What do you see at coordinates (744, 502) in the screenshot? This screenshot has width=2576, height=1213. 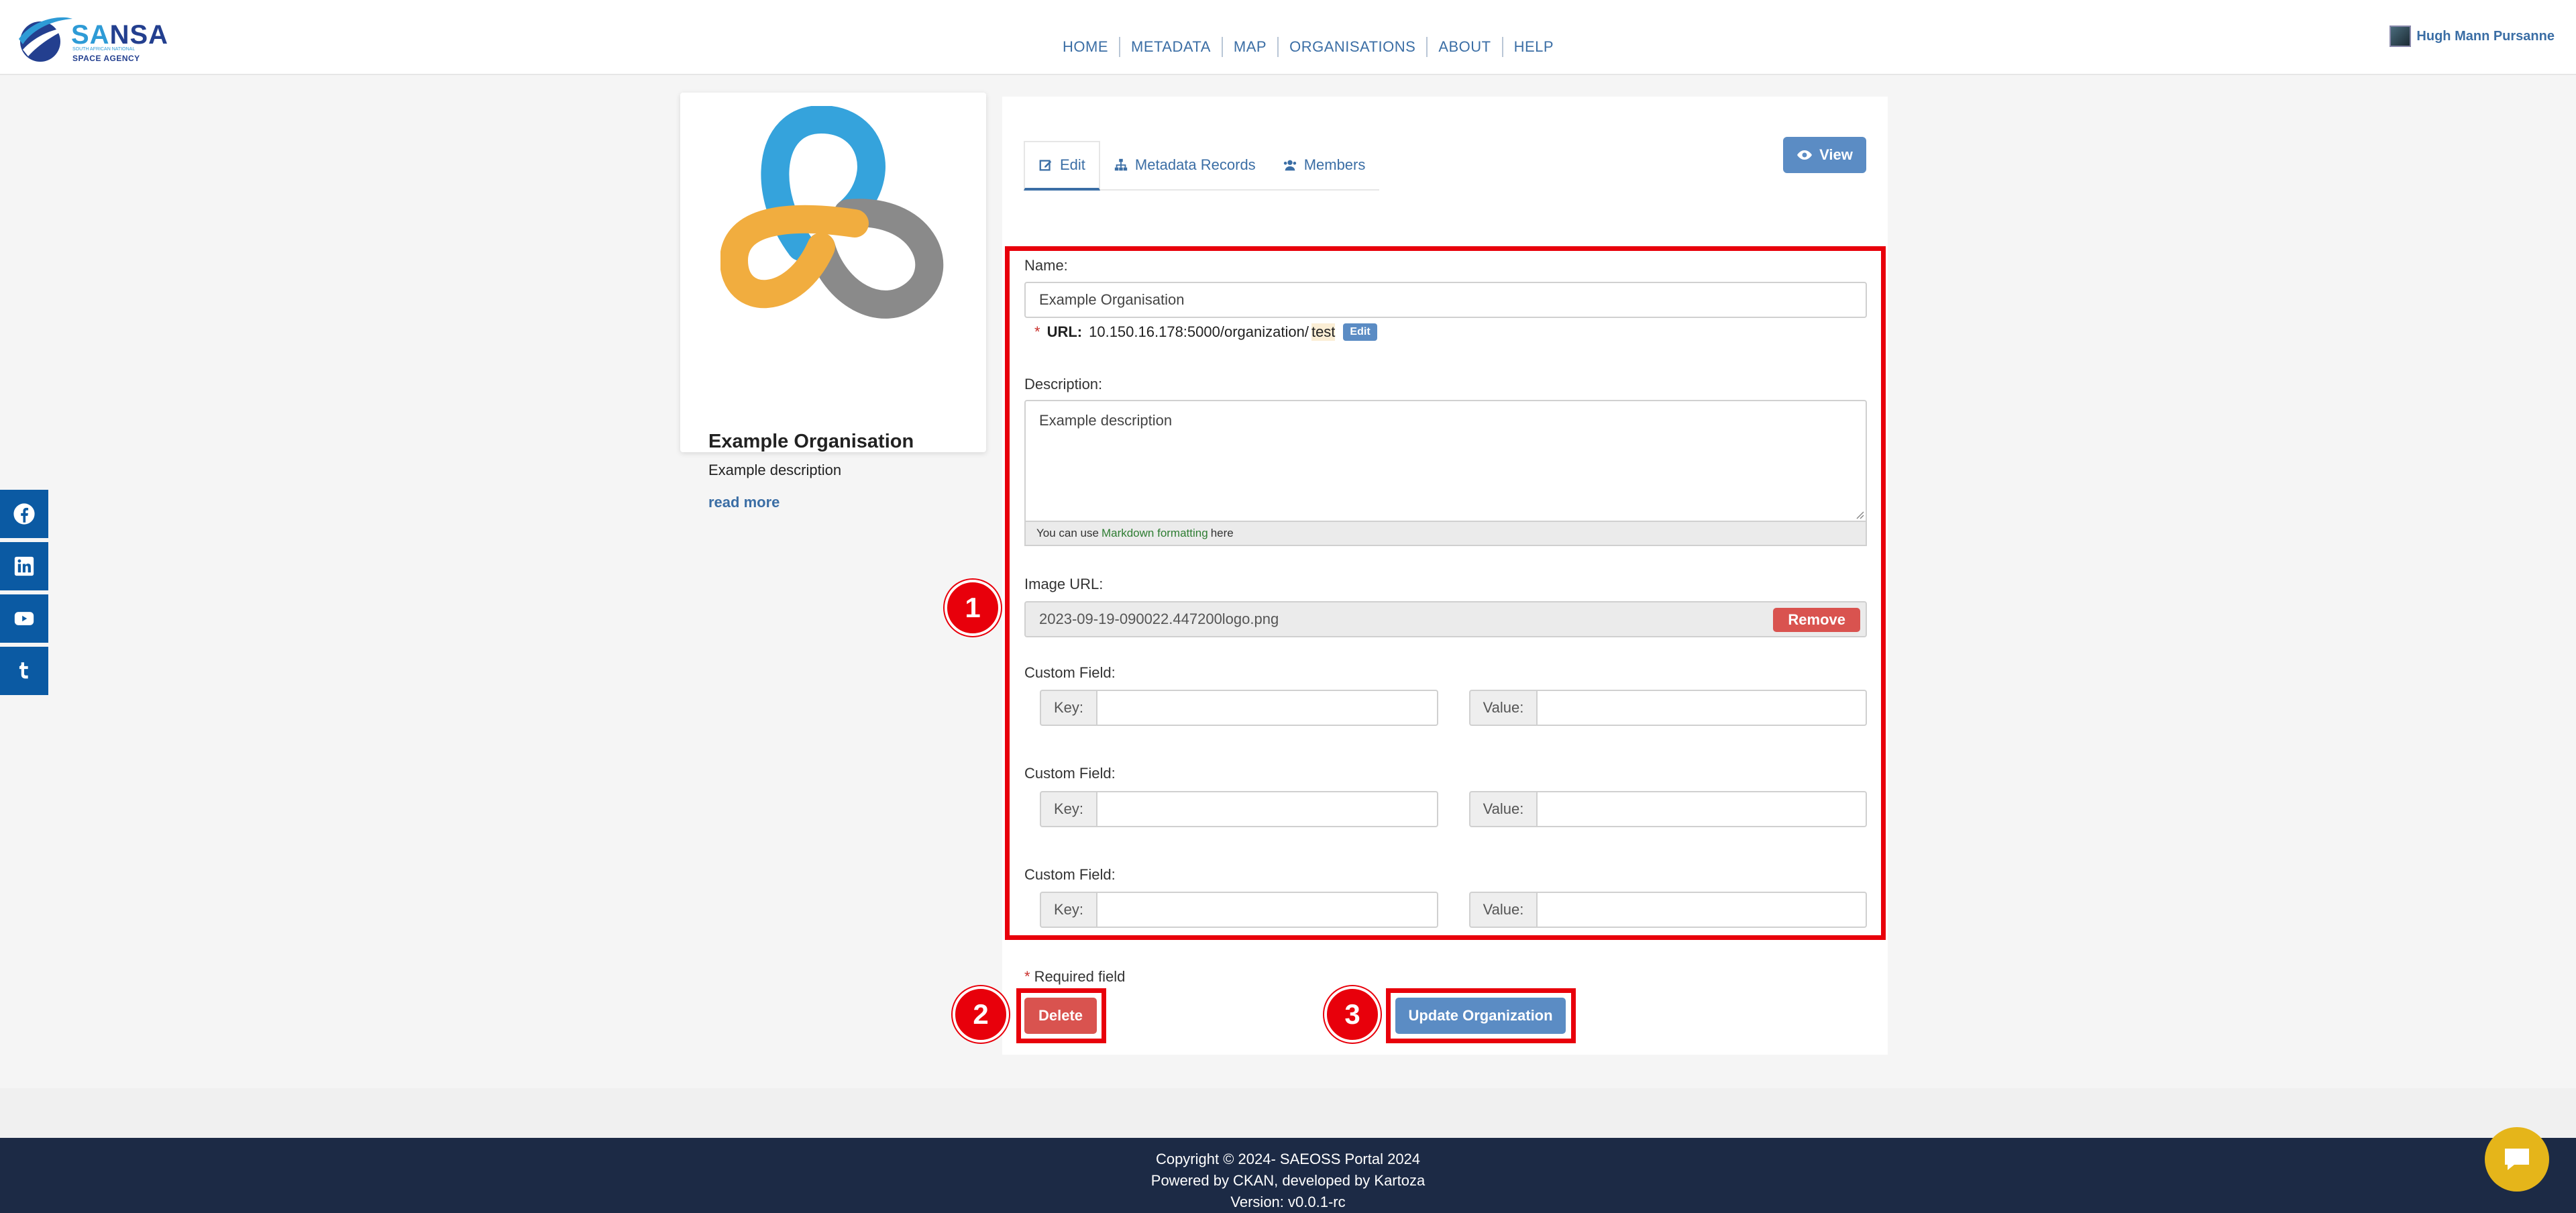 I see `read-more-link: read more` at bounding box center [744, 502].